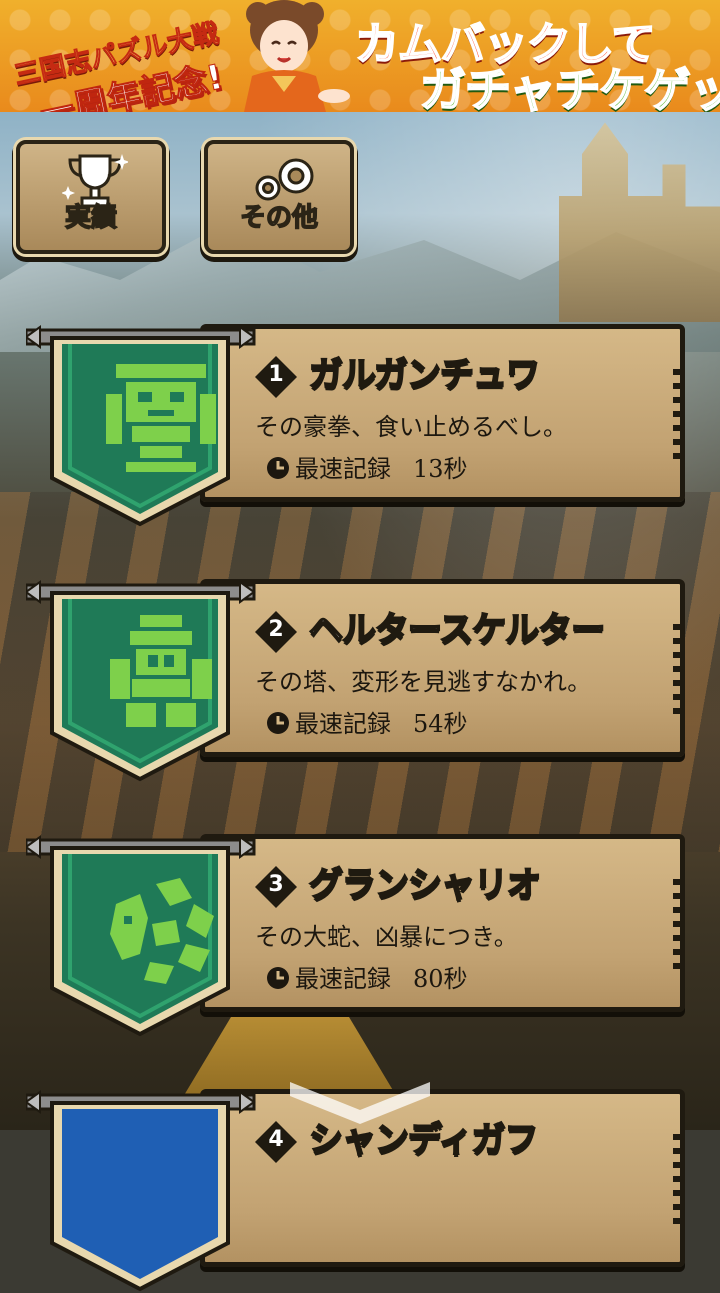 The width and height of the screenshot is (720, 1293). I want to click on boss-number-badge: 1, so click(276, 377).